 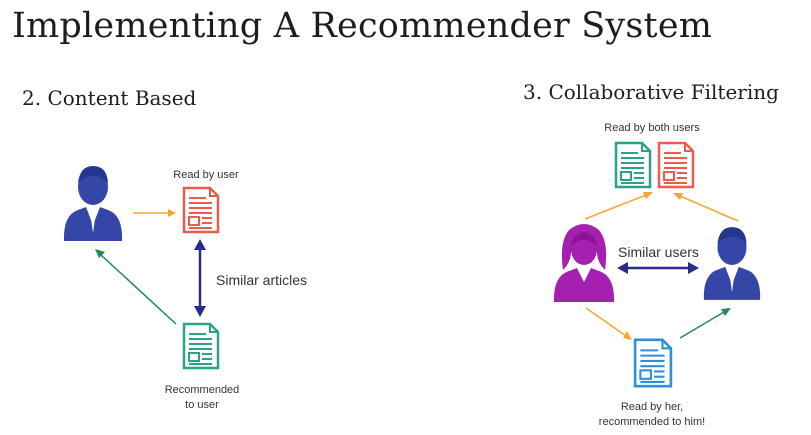 What do you see at coordinates (706, 207) in the screenshot?
I see `arrow-him-to-shared-docs` at bounding box center [706, 207].